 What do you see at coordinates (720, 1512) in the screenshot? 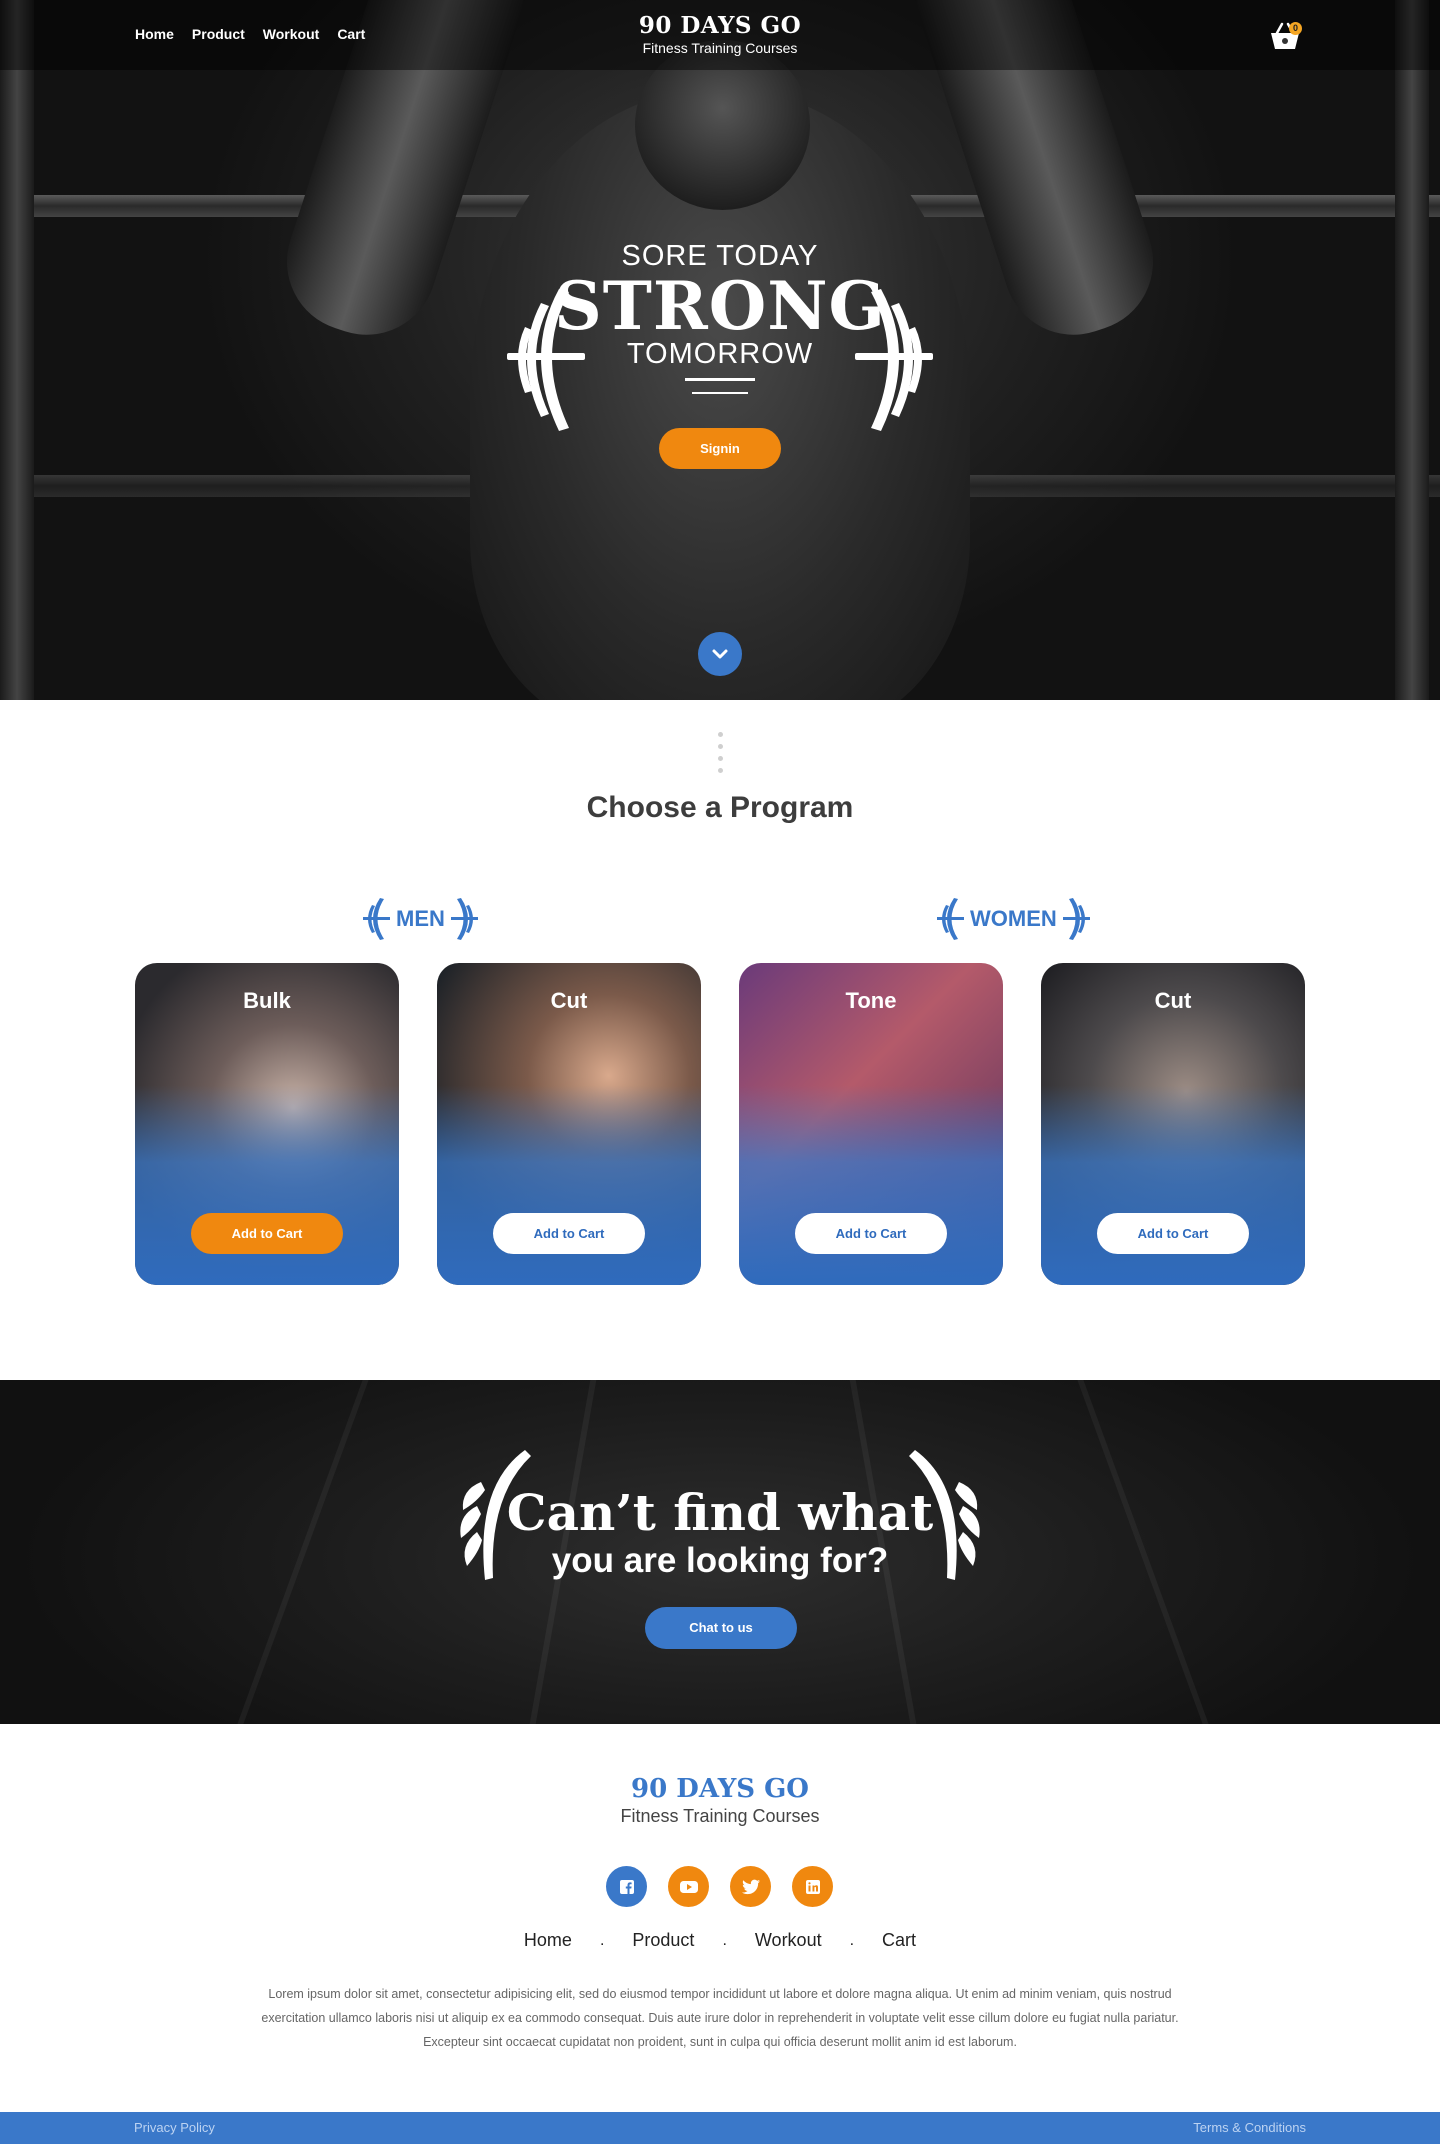
I see `cta-line-1: Can’t find what` at bounding box center [720, 1512].